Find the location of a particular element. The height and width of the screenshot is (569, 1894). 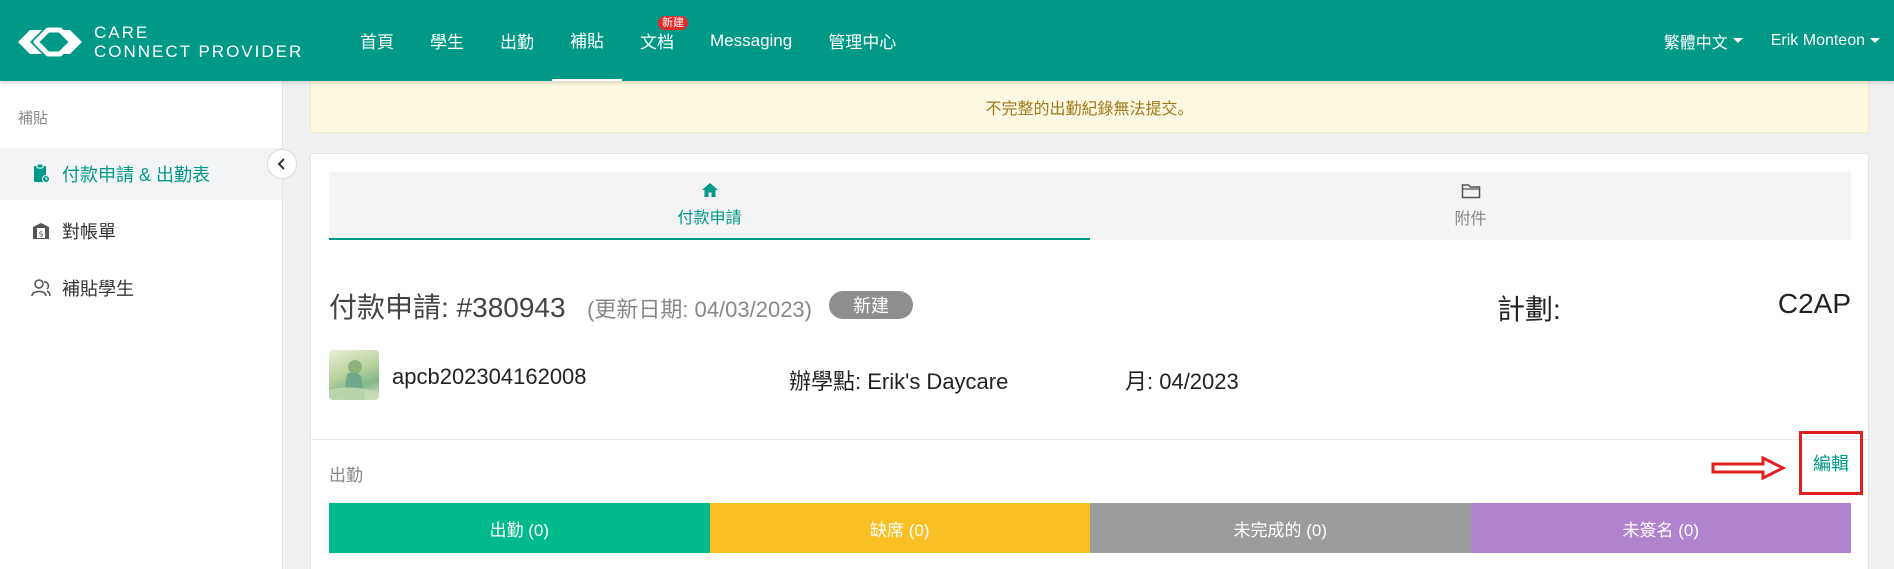

site-name: 辦學點: Erik's Daycare is located at coordinates (899, 381).